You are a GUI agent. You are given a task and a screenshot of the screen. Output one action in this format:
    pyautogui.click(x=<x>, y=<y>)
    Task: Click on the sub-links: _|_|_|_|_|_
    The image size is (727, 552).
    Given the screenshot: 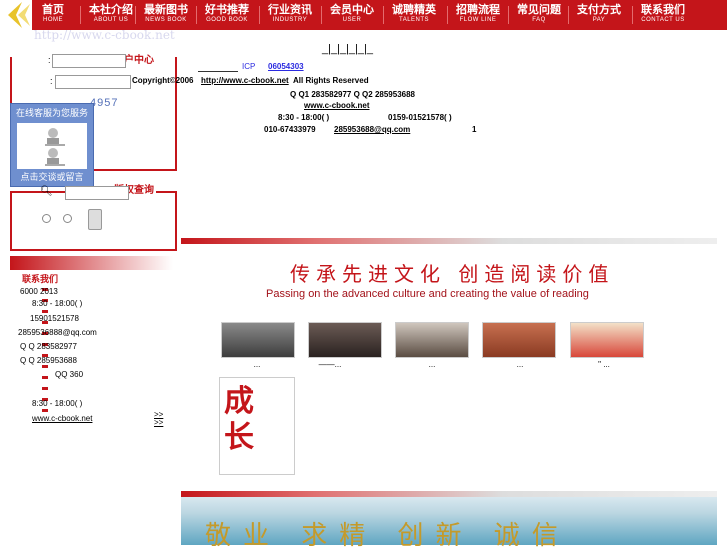 What is the action you would take?
    pyautogui.click(x=347, y=49)
    